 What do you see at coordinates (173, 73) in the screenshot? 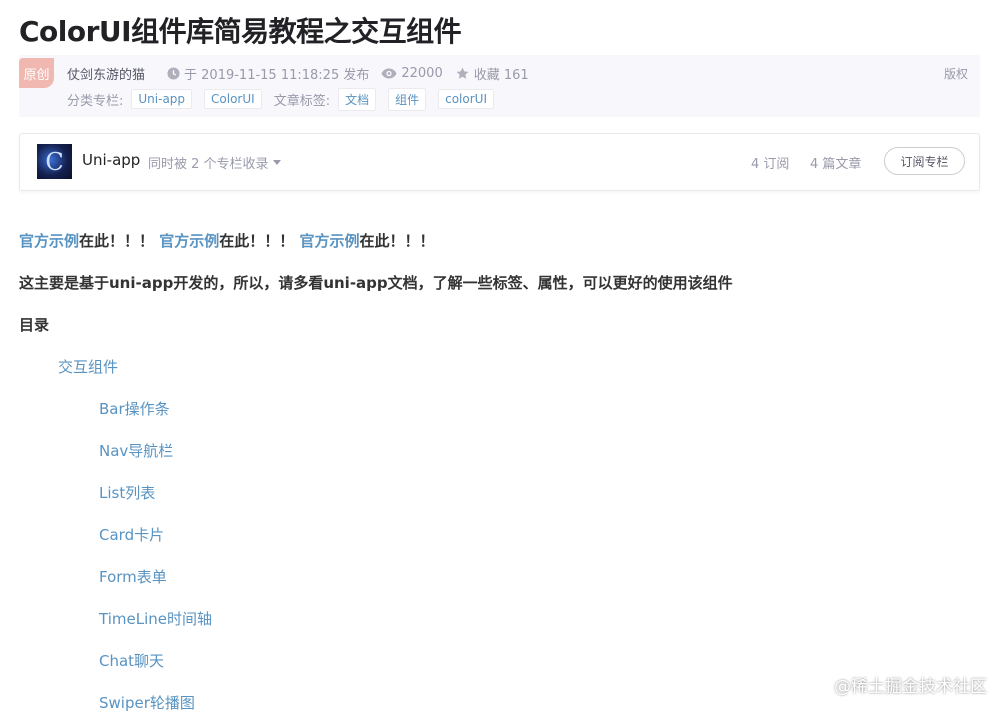
I see `clock-icon` at bounding box center [173, 73].